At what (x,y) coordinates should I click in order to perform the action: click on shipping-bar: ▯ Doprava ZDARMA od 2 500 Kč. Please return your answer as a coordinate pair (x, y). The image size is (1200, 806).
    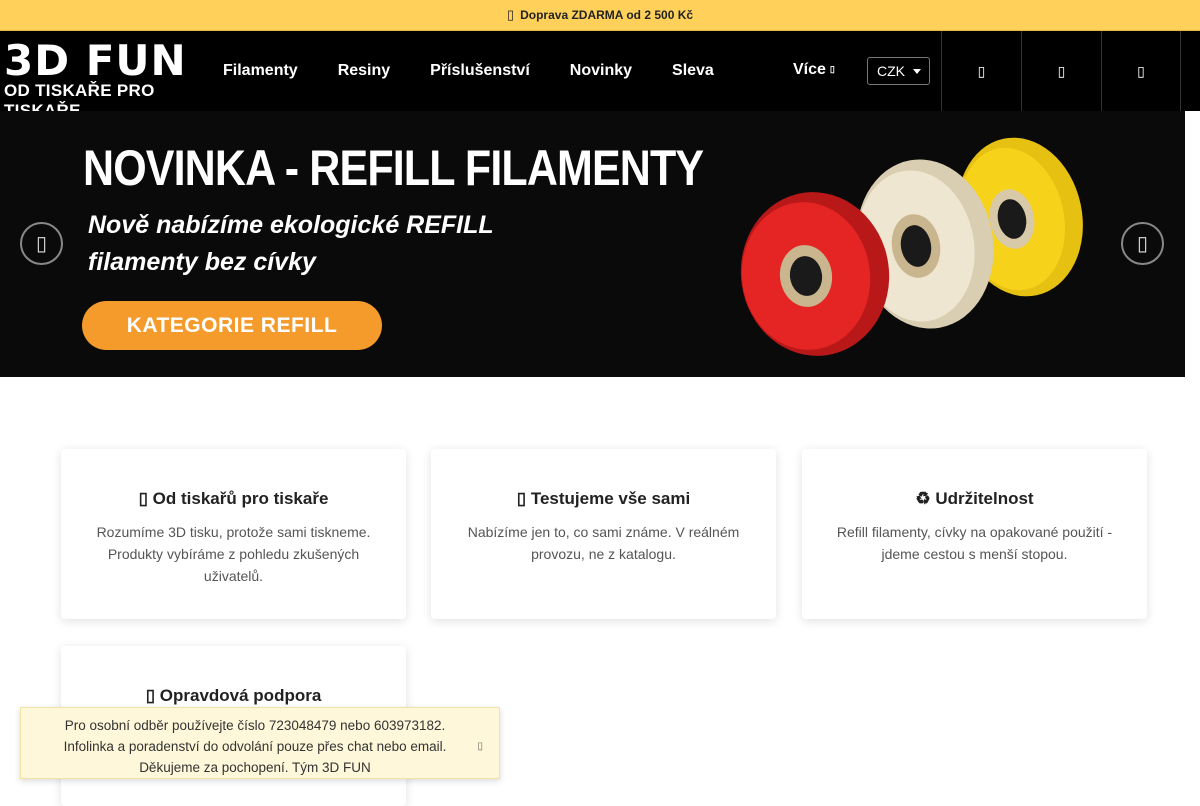
    Looking at the image, I should click on (600, 15).